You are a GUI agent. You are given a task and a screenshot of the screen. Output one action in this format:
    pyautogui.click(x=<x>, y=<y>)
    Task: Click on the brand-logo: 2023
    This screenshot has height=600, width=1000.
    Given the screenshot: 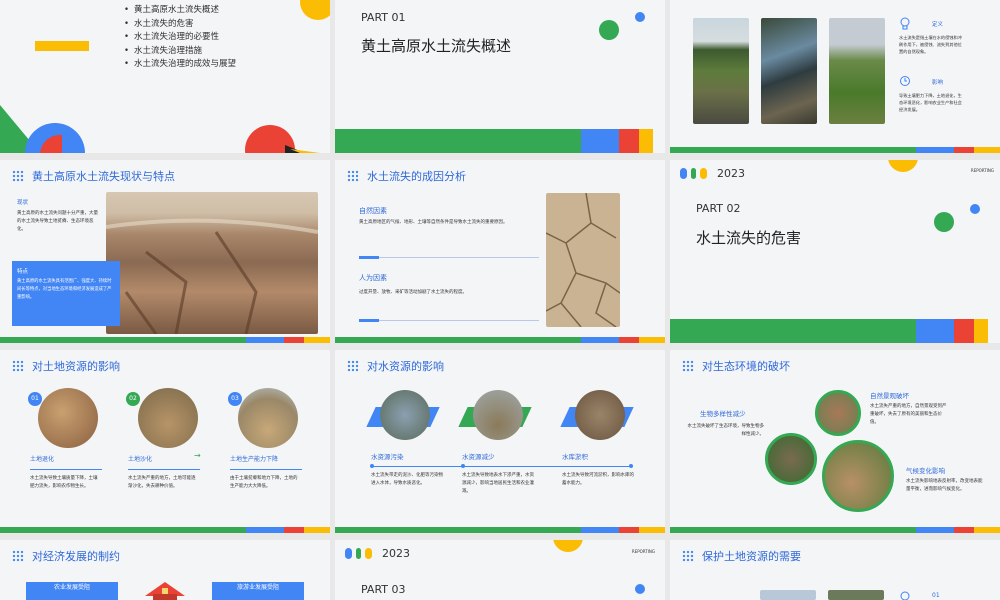 What is the action you would take?
    pyautogui.click(x=377, y=553)
    